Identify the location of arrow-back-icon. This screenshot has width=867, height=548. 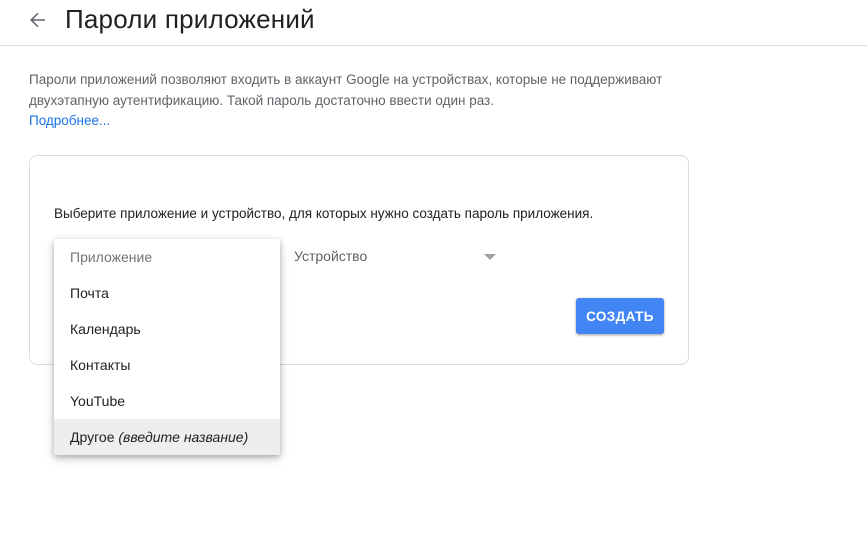
(38, 20).